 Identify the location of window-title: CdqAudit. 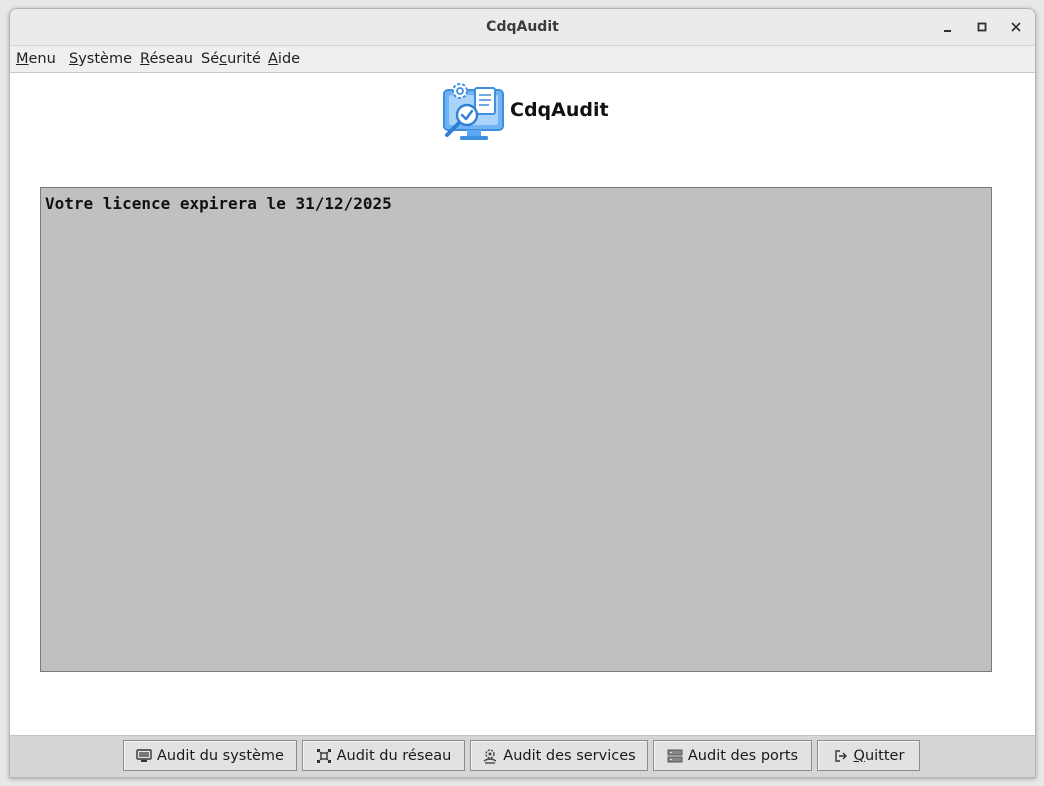
(522, 27).